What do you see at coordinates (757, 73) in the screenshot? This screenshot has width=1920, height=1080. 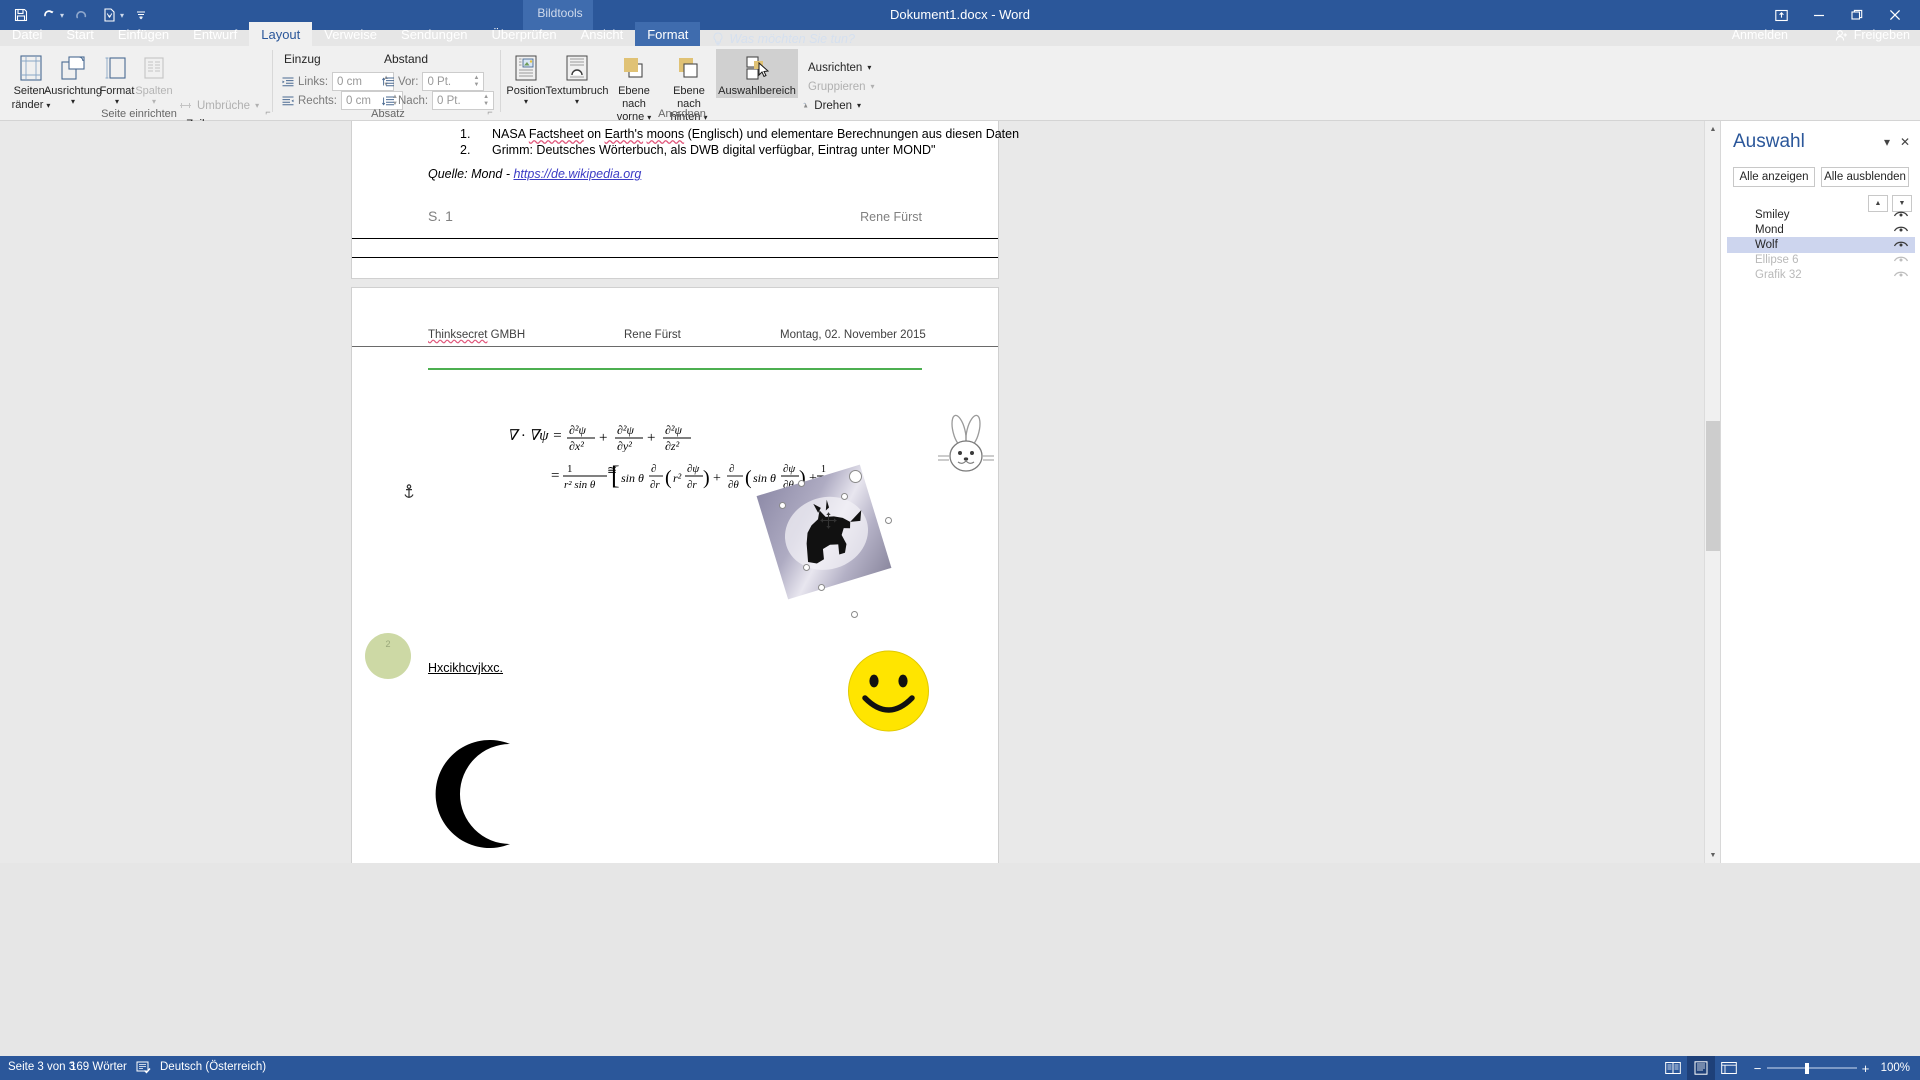 I see `ribbon-button-selection-pane: Auswahlbereich` at bounding box center [757, 73].